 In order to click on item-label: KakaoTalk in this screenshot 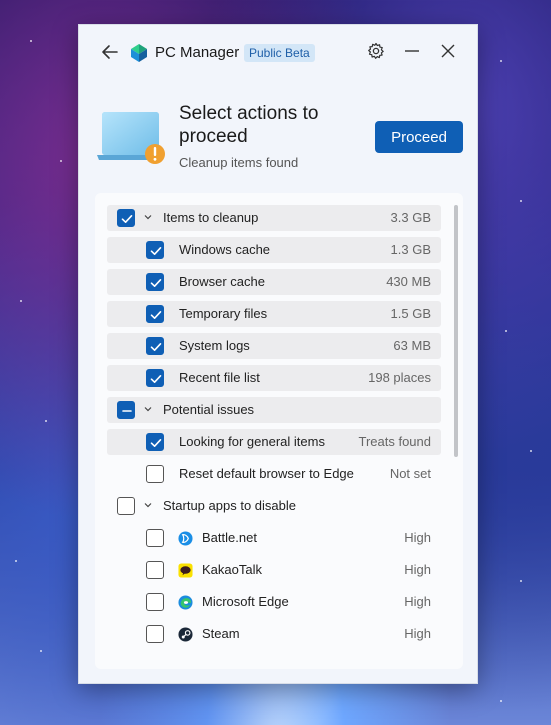, I will do `click(232, 569)`.